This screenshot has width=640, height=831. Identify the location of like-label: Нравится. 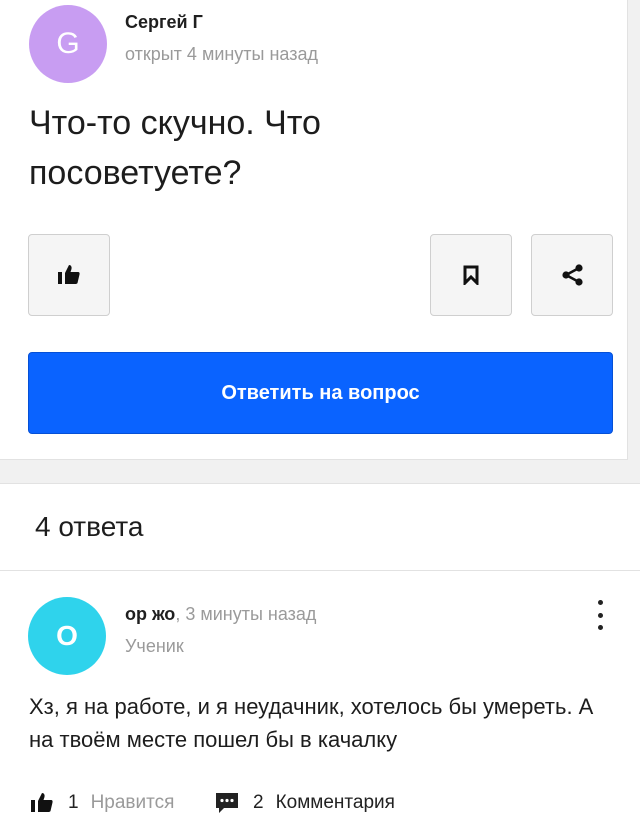
(132, 802).